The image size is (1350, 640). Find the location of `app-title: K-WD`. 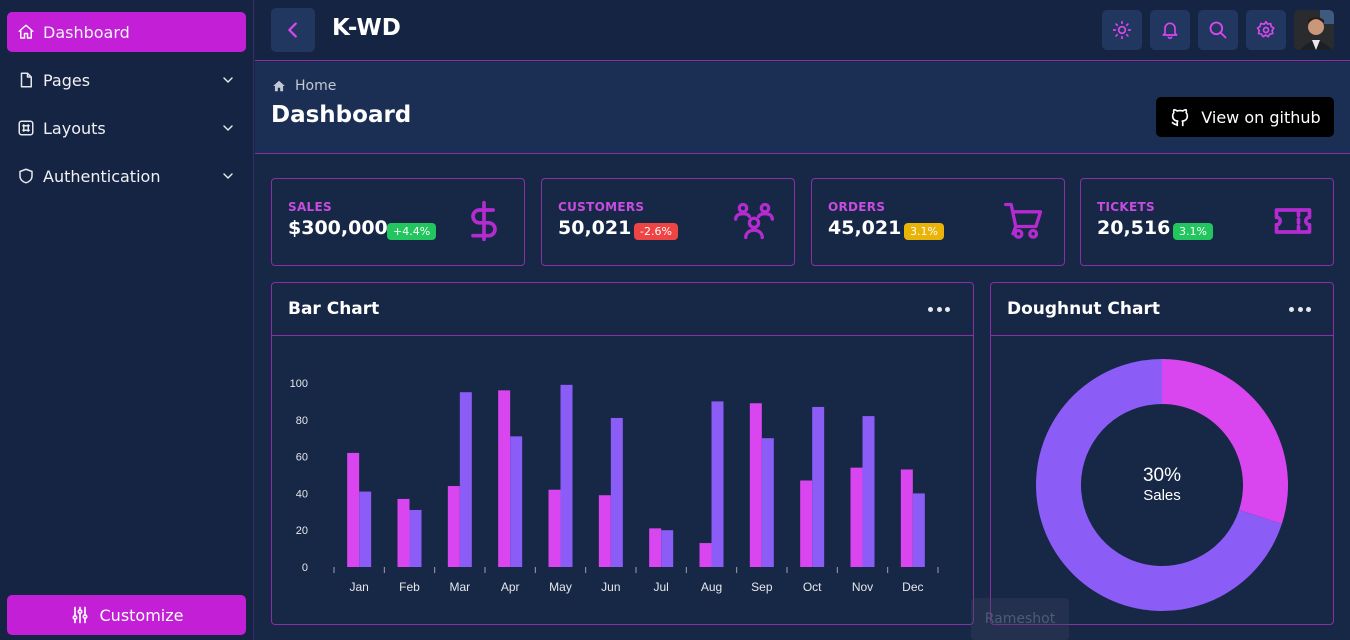

app-title: K-WD is located at coordinates (366, 28).